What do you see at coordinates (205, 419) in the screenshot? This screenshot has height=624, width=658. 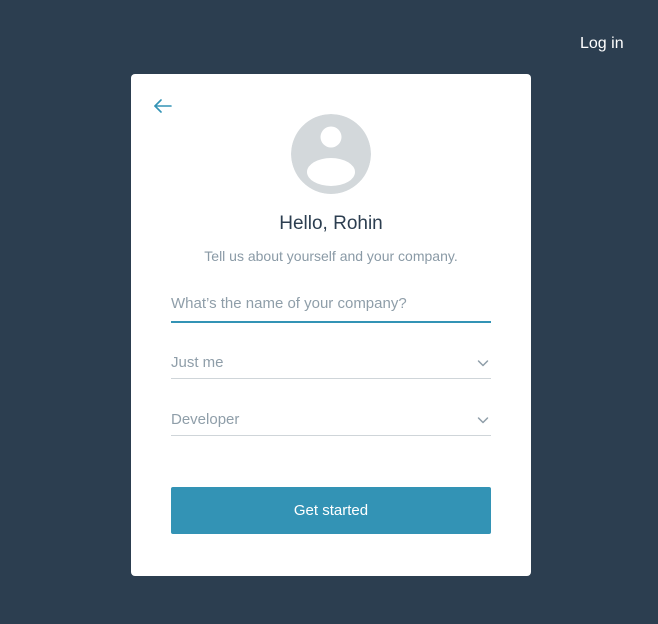 I see `role-value: Developer` at bounding box center [205, 419].